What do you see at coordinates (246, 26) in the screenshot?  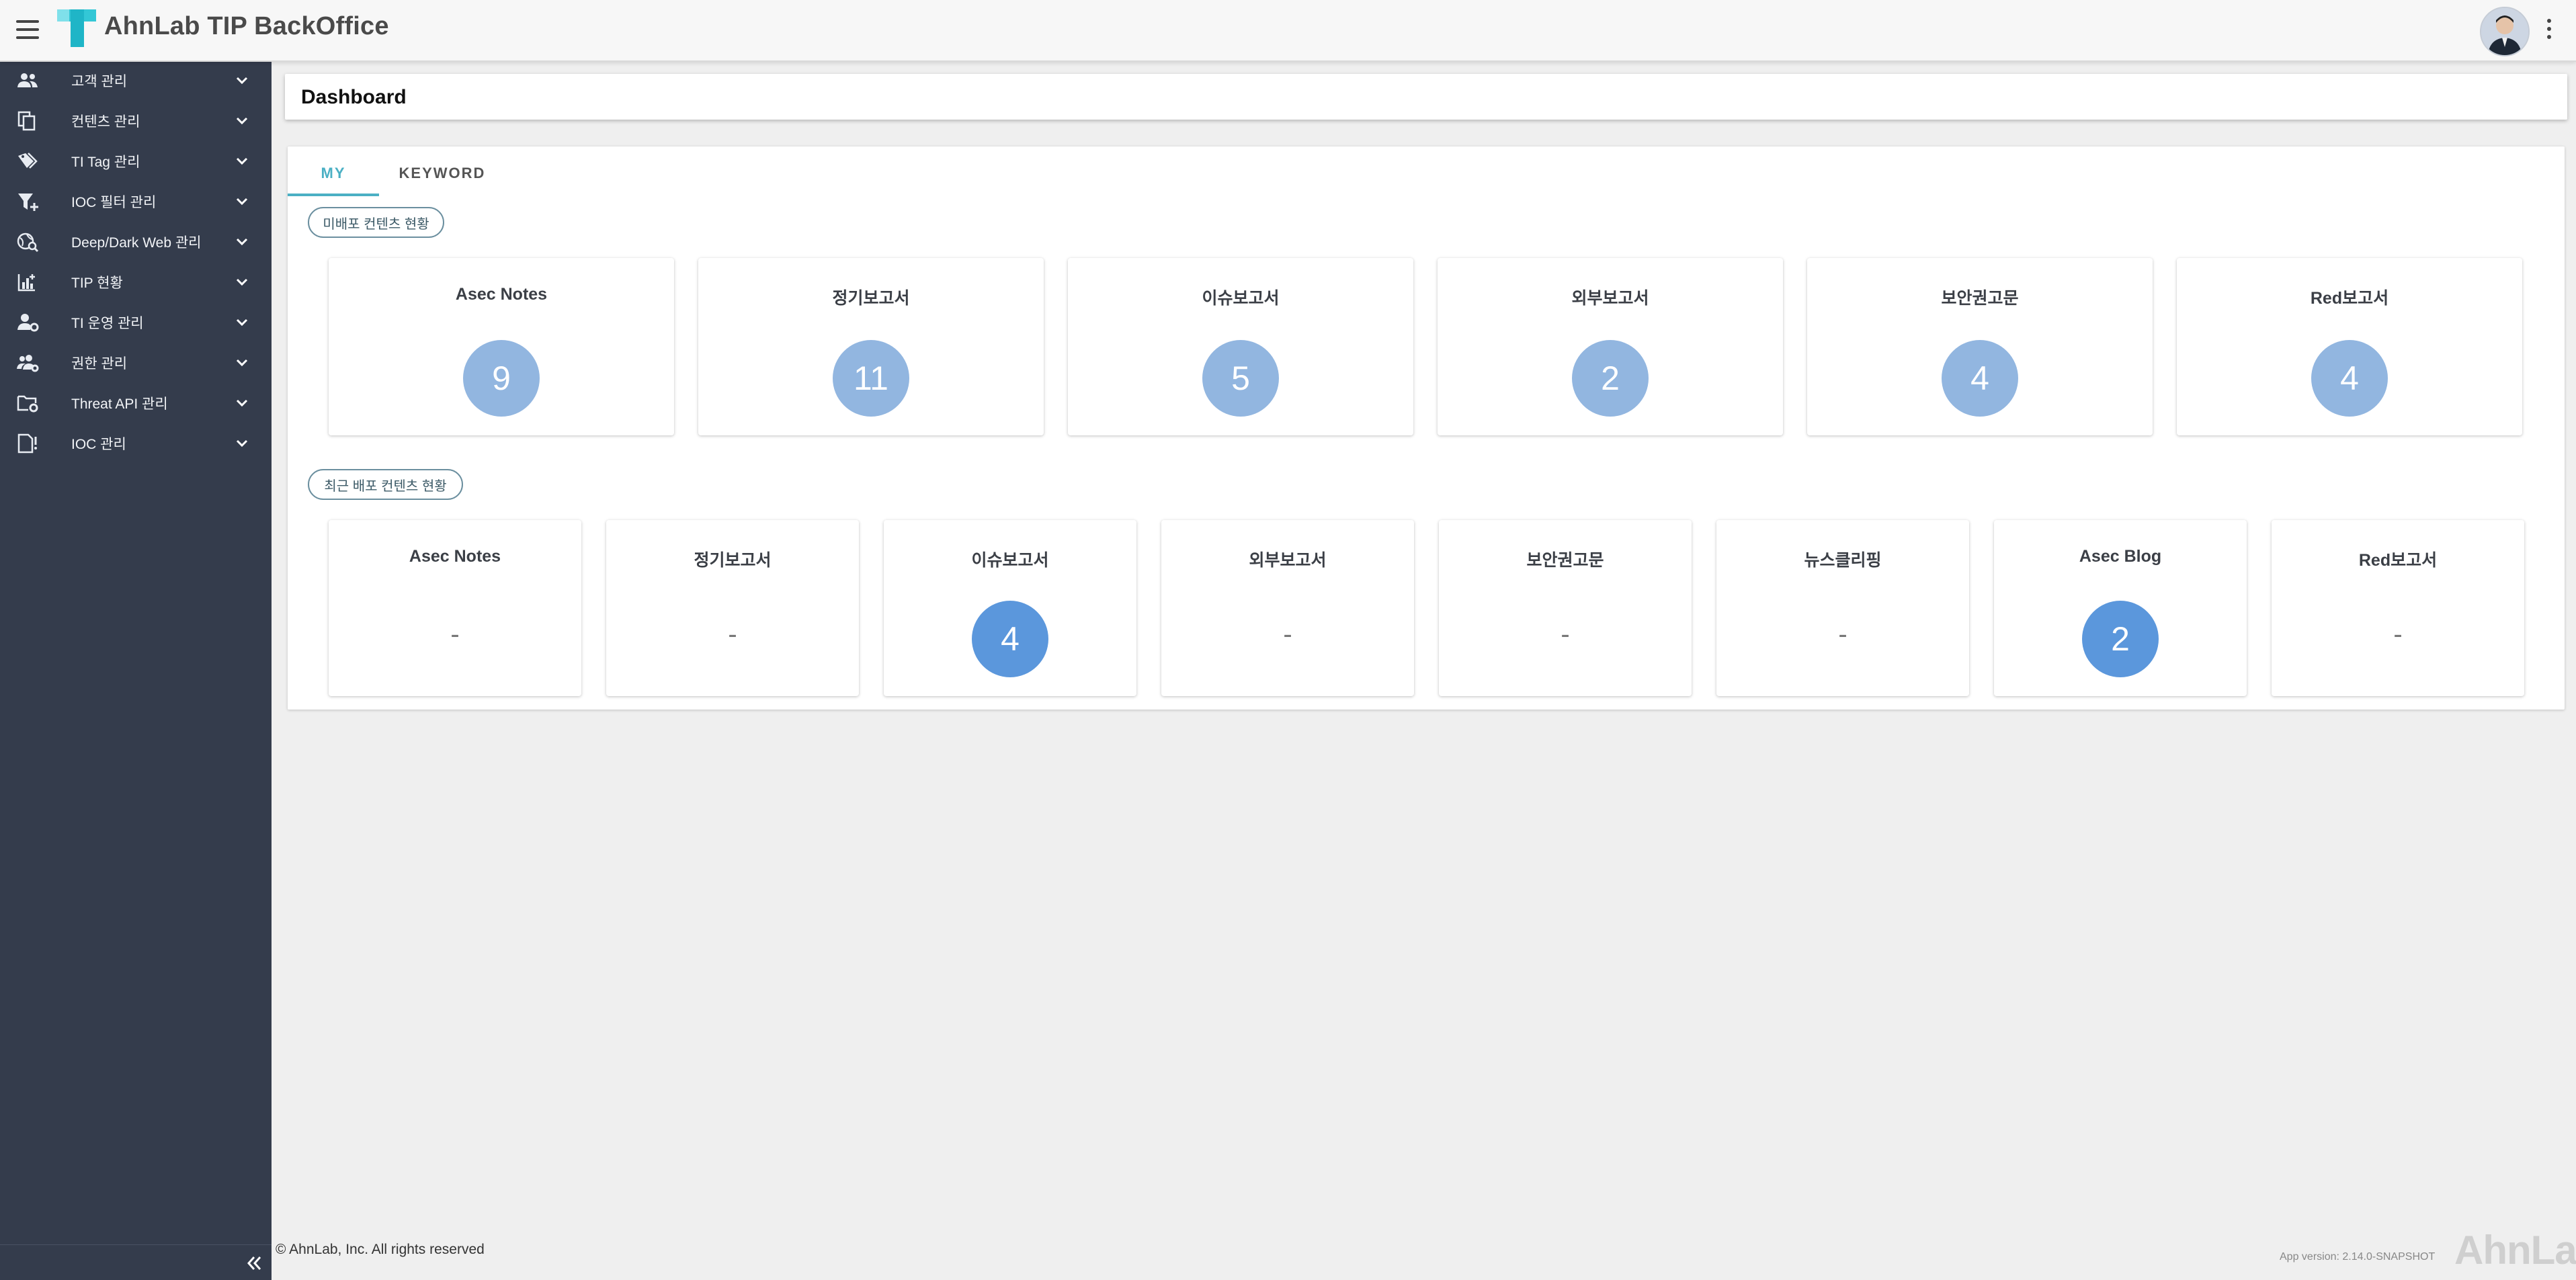 I see `app-title: AhnLab TIP BackOffice` at bounding box center [246, 26].